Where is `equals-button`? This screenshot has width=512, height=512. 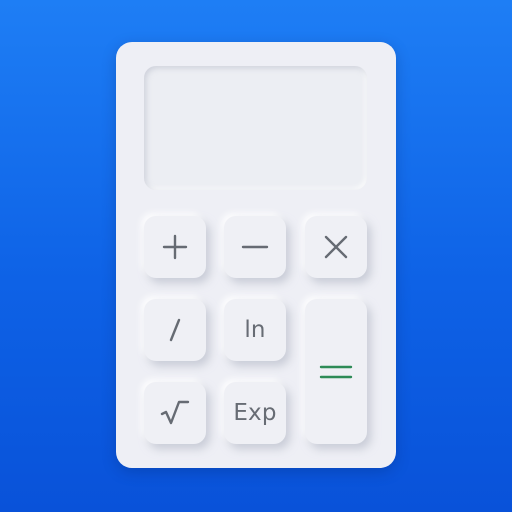 equals-button is located at coordinates (336, 371).